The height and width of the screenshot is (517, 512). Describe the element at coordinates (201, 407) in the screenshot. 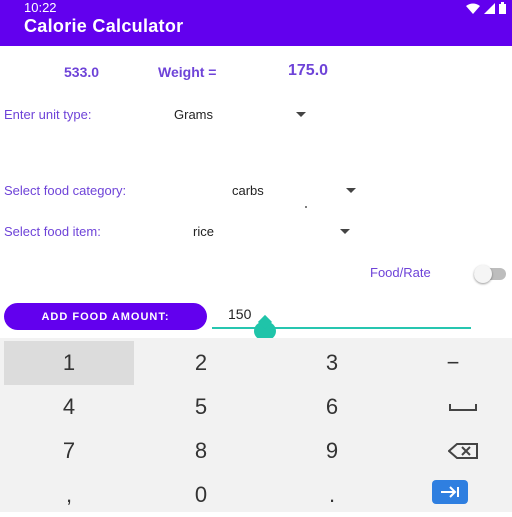

I see `key-5: 5` at that location.